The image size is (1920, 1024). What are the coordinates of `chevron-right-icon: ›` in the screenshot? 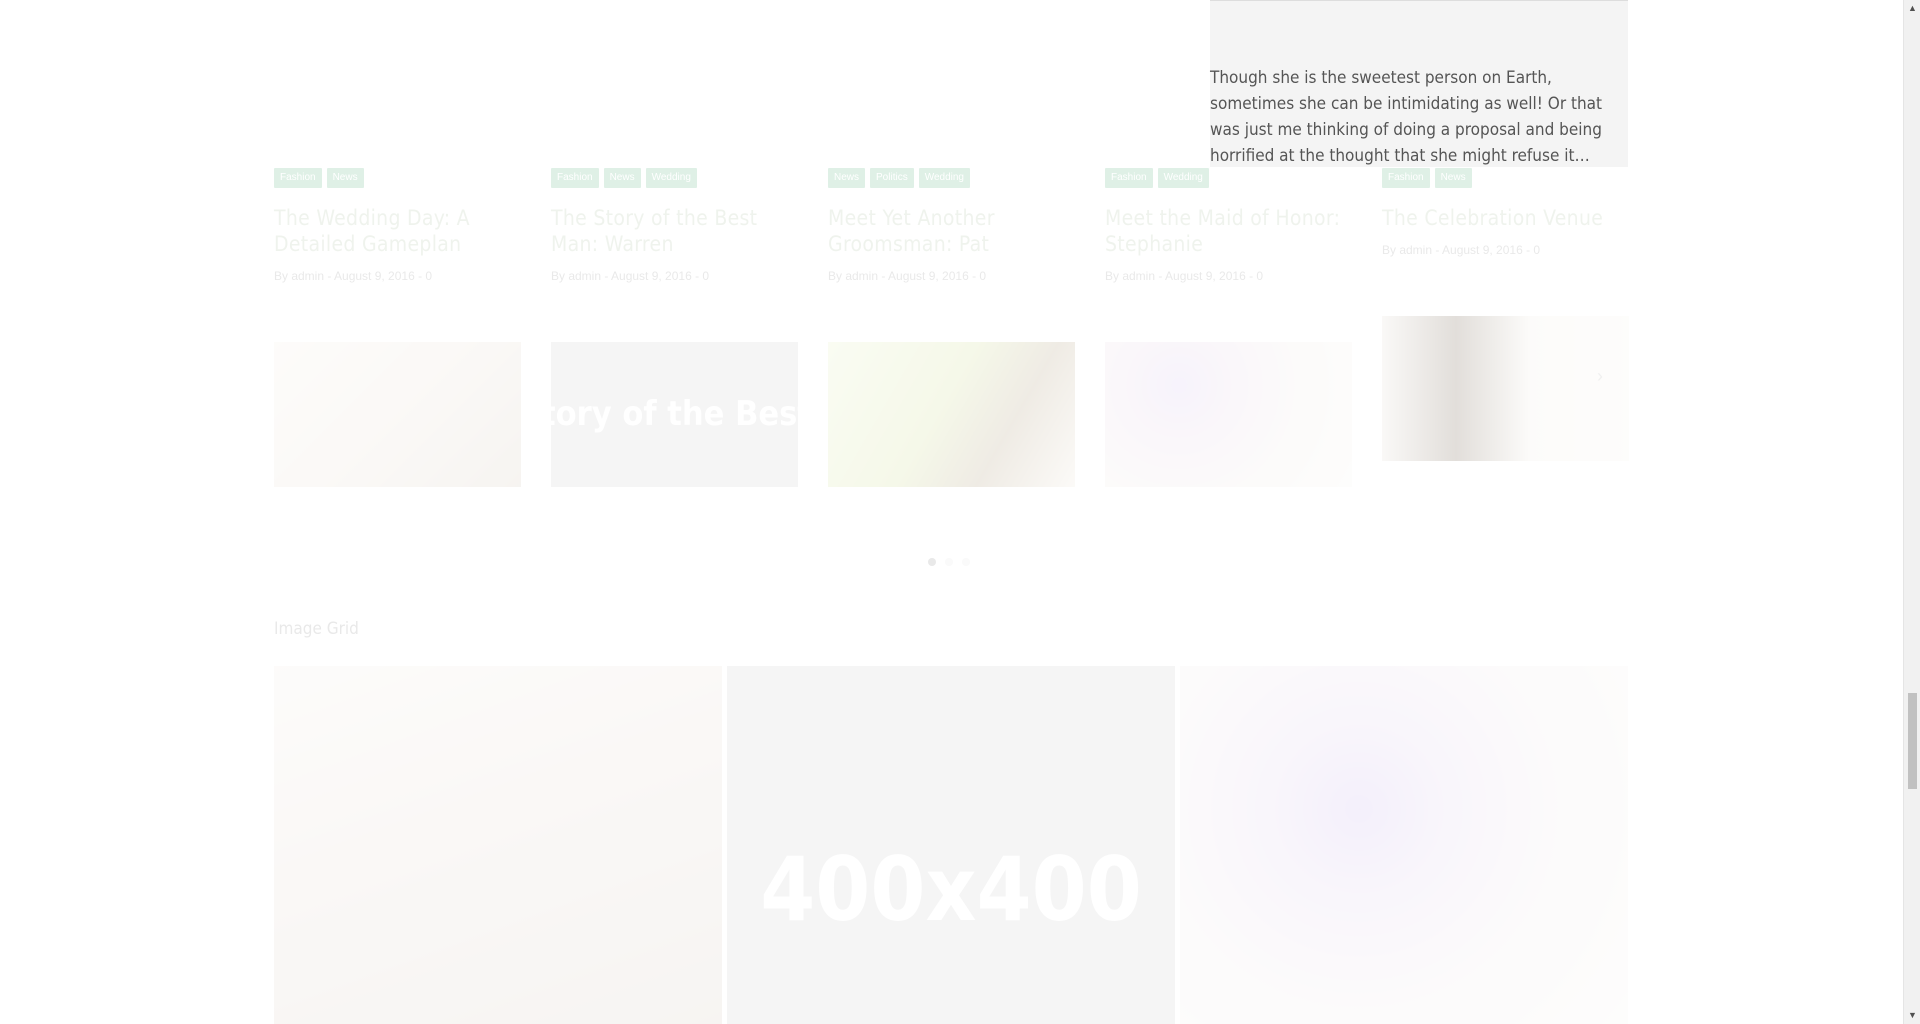 It's located at (1600, 376).